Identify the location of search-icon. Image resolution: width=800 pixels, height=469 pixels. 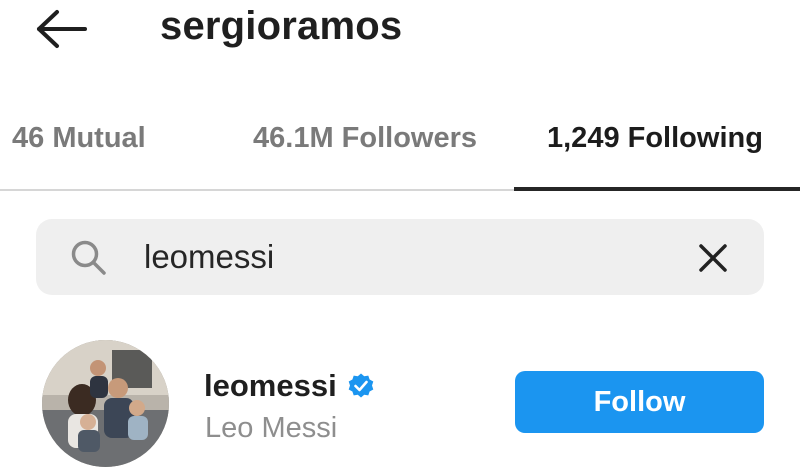
(88, 257).